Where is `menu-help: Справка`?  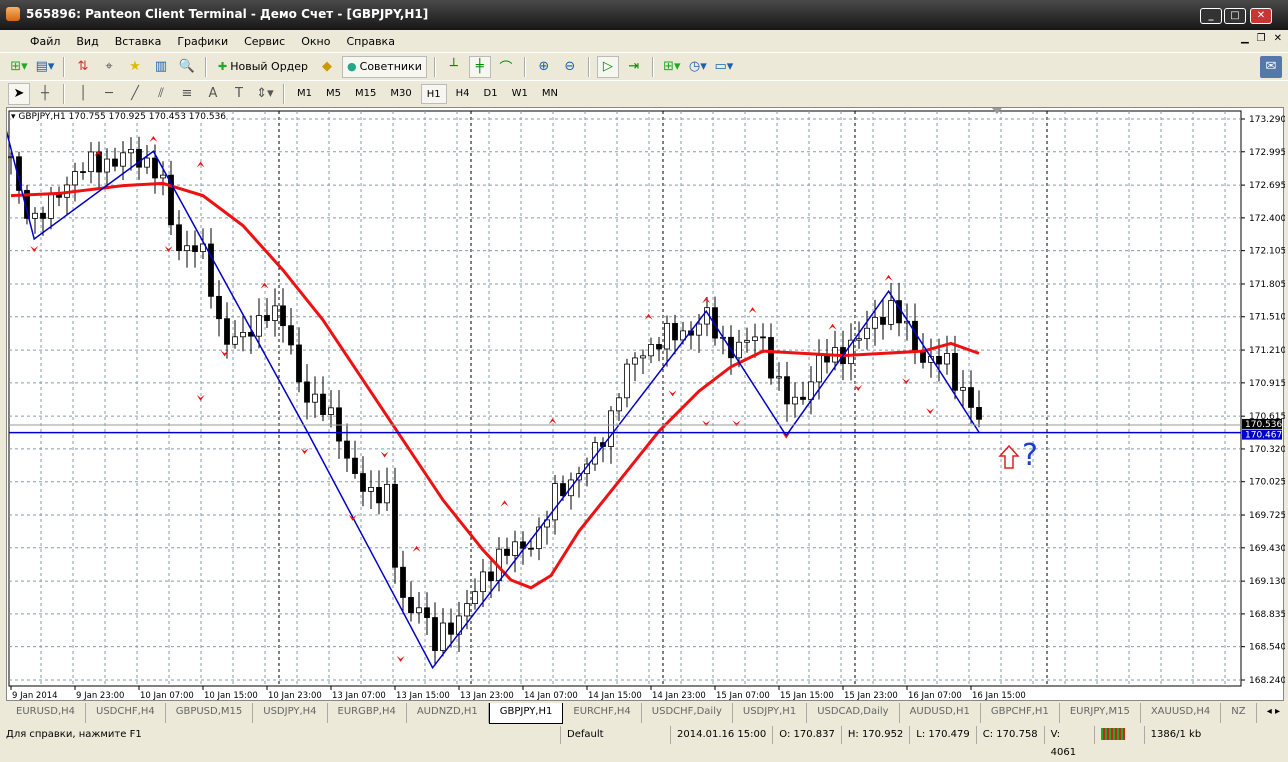 menu-help: Справка is located at coordinates (370, 41).